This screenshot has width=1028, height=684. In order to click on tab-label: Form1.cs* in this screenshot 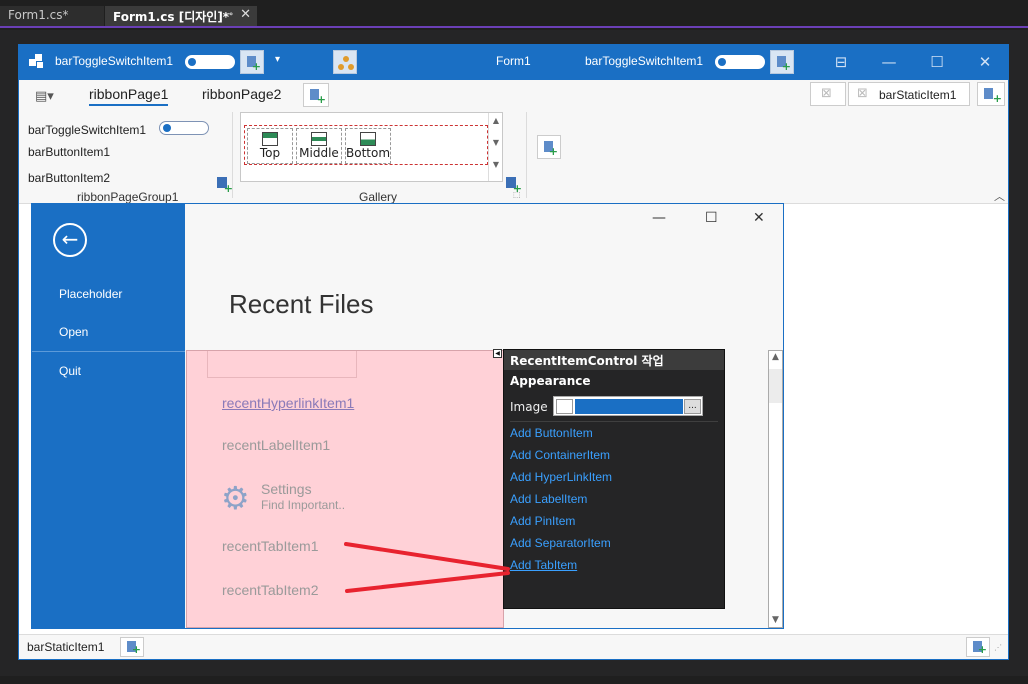, I will do `click(38, 15)`.